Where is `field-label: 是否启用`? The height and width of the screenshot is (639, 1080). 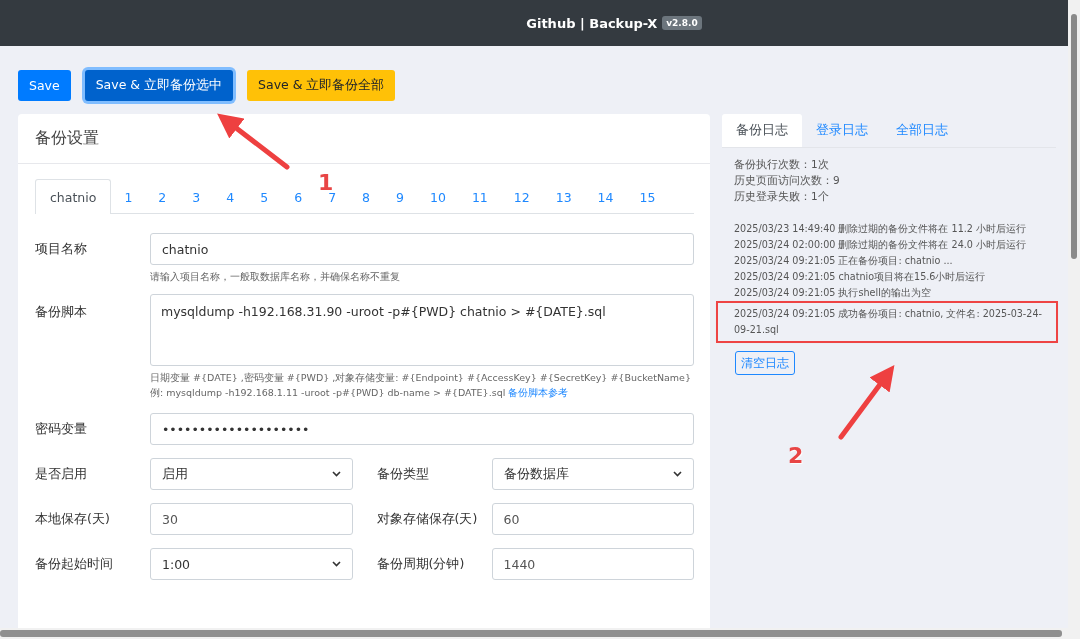
field-label: 是否启用 is located at coordinates (61, 474).